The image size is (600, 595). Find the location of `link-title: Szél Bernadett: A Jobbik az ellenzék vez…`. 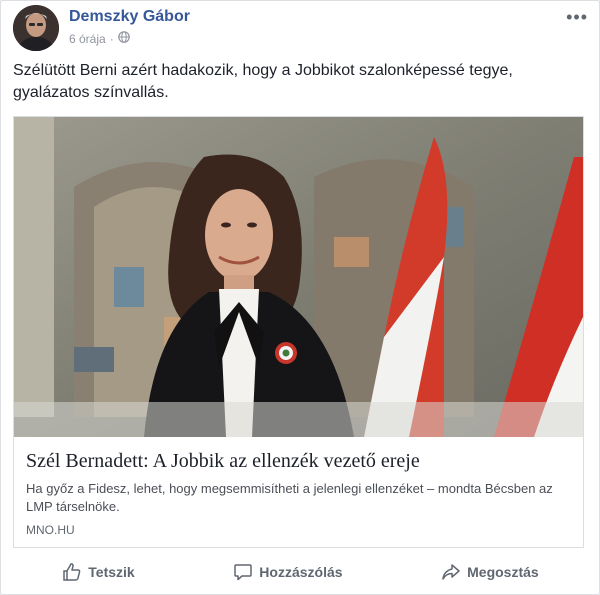

link-title: Szél Bernadett: A Jobbik az ellenzék vez… is located at coordinates (298, 461).